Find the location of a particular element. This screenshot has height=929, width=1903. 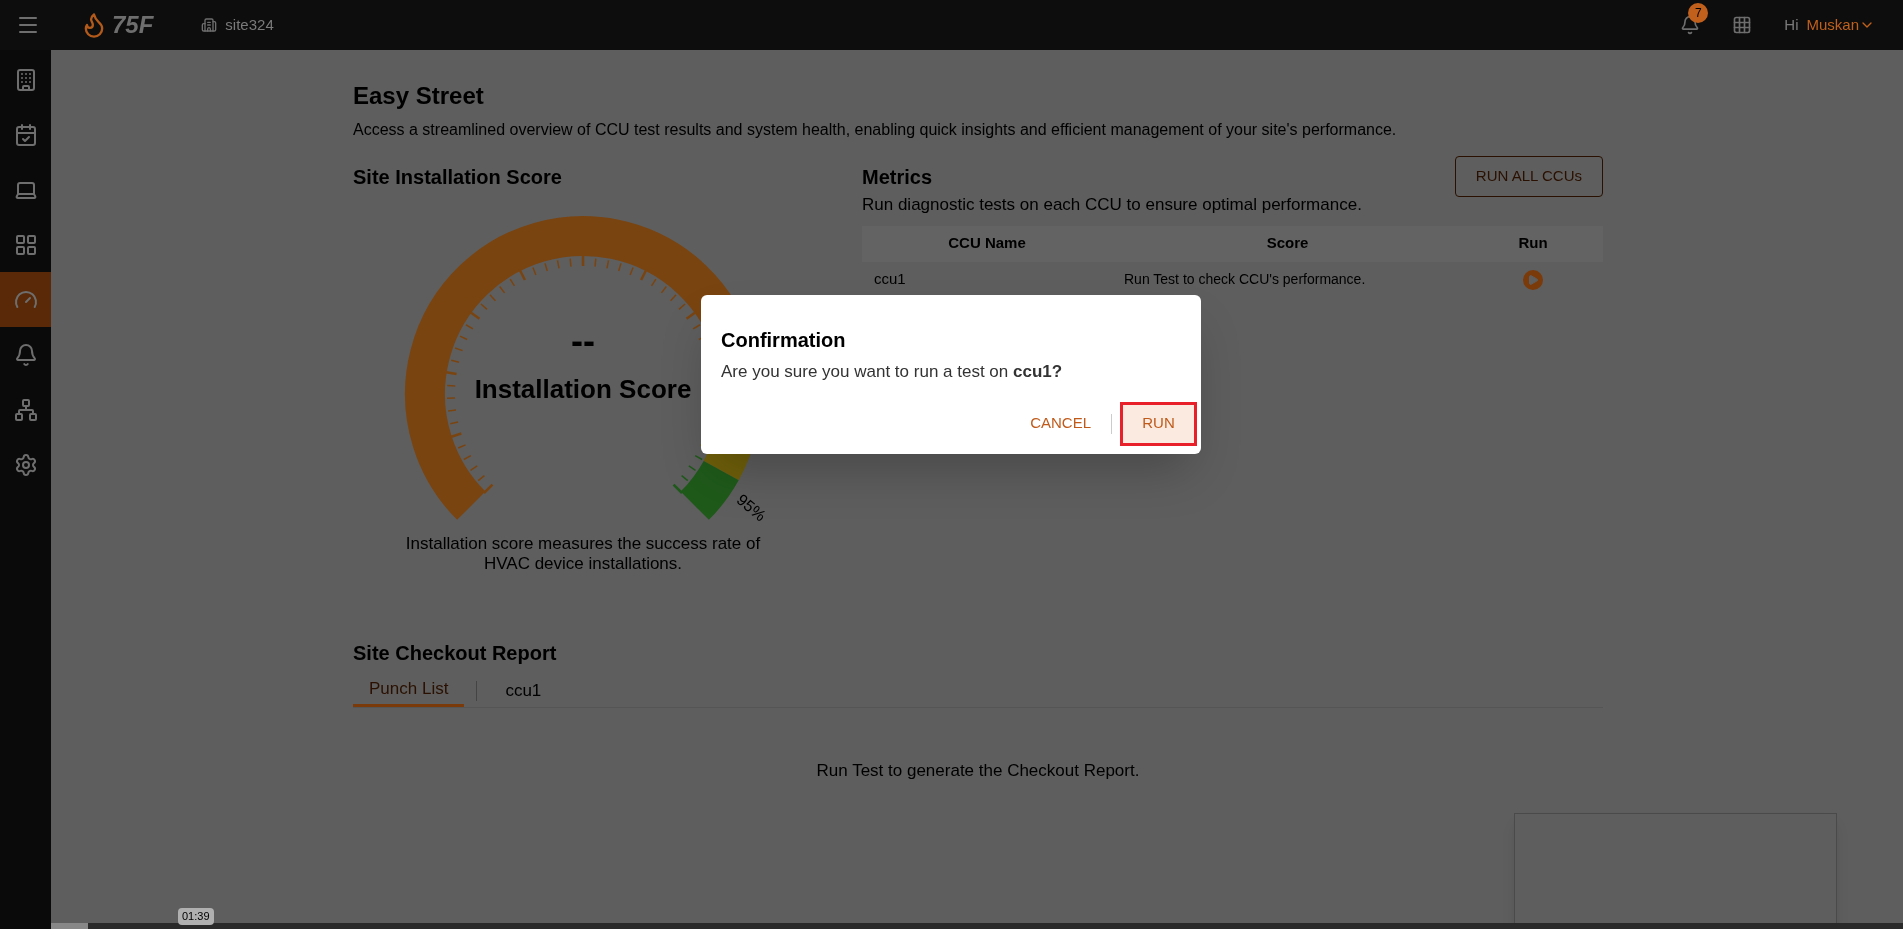

score-label: Installation Score is located at coordinates (583, 389).